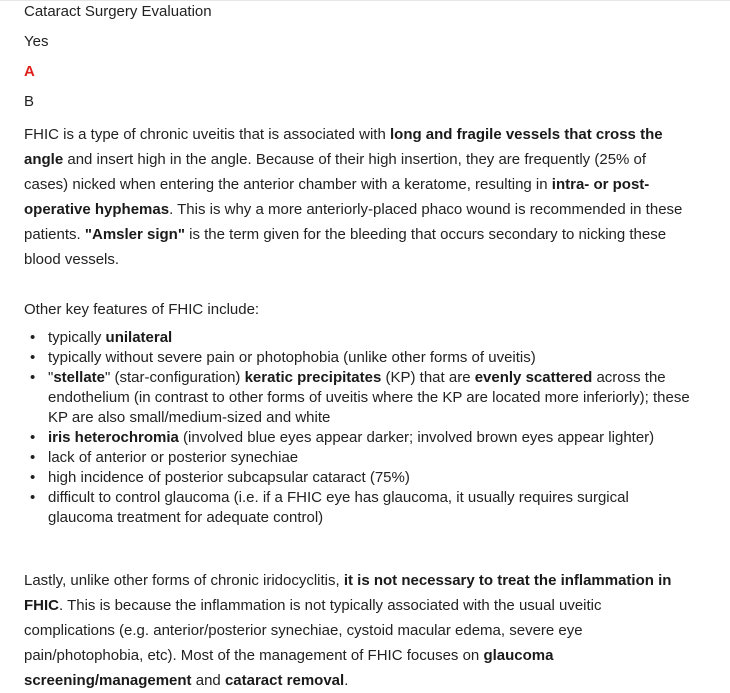 The width and height of the screenshot is (730, 693). I want to click on option-b-label: B, so click(29, 101).